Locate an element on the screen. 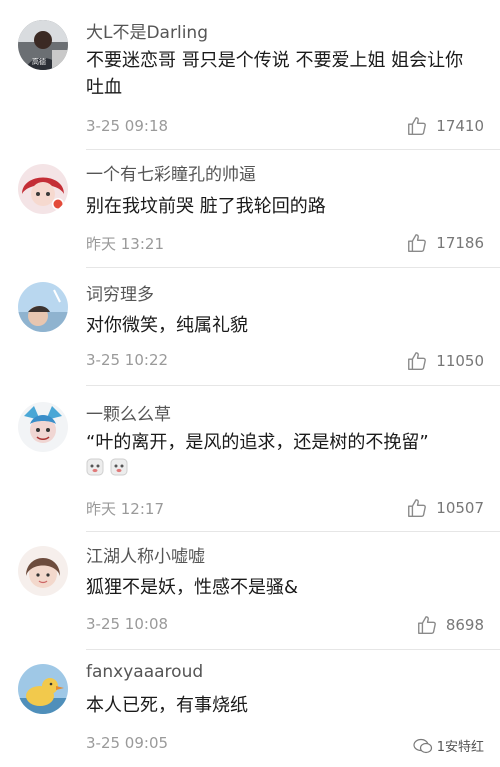  like-count: 10507 is located at coordinates (460, 508).